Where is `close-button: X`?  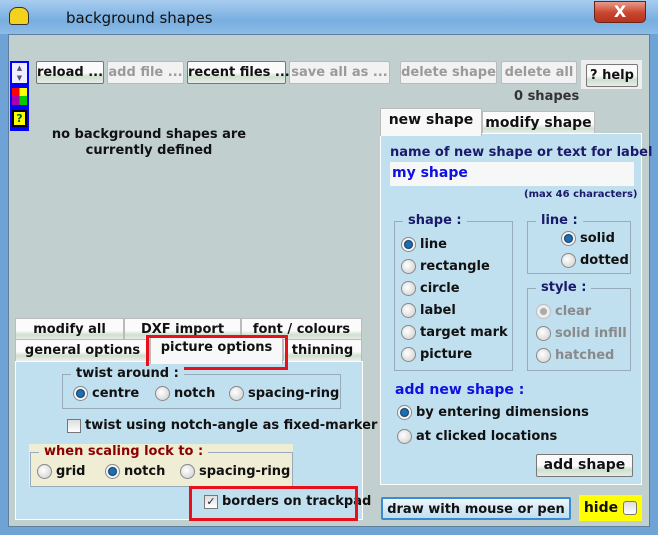 close-button: X is located at coordinates (620, 12).